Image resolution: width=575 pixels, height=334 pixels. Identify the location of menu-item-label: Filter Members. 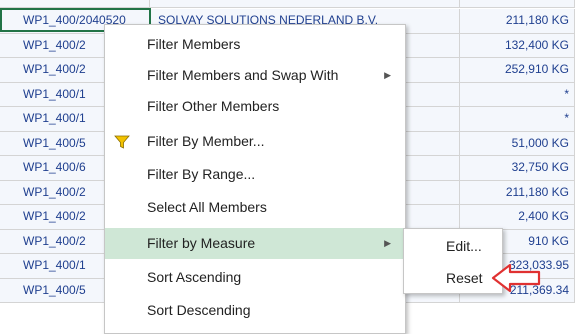
(194, 44).